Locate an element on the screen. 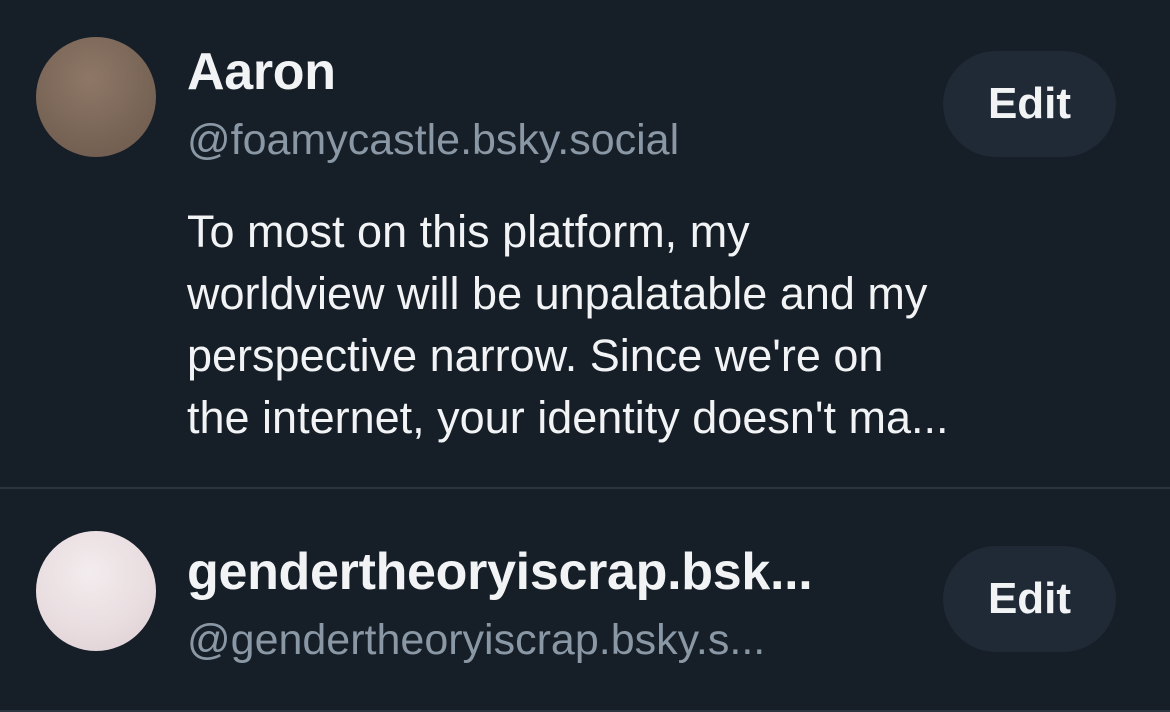 The height and width of the screenshot is (712, 1170). handle: @foamycastle.bsky.social is located at coordinates (433, 140).